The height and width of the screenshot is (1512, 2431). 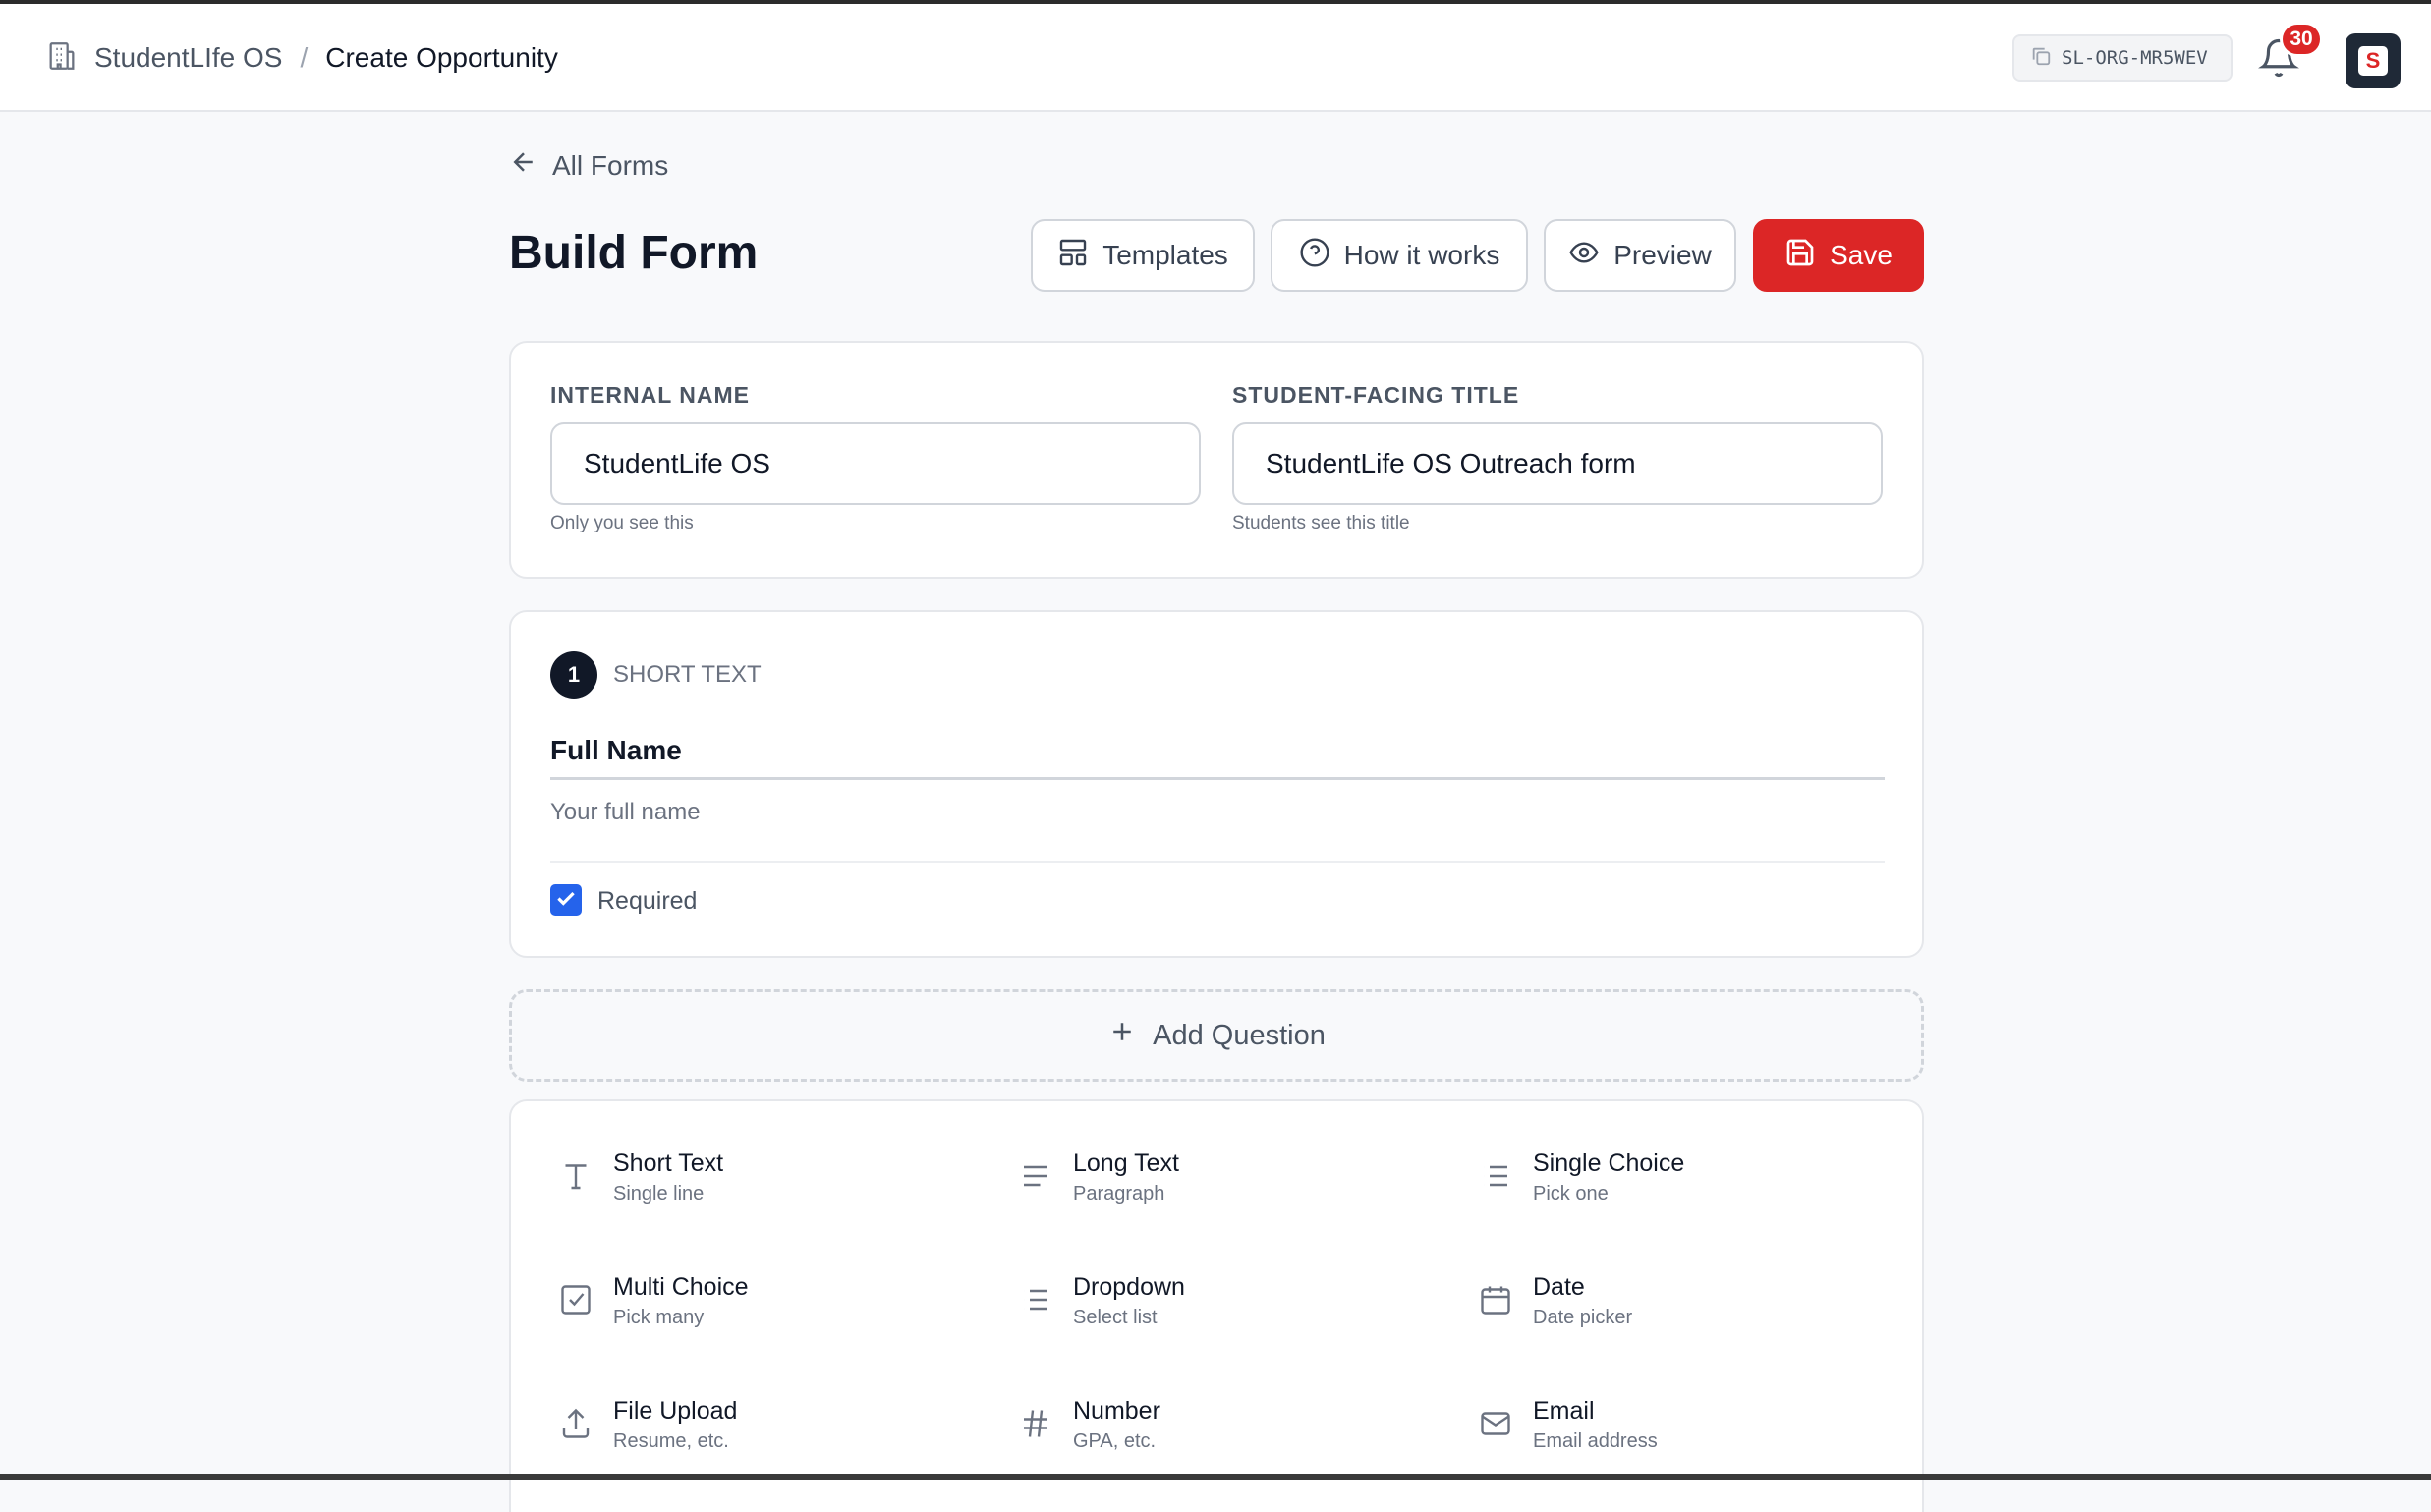 What do you see at coordinates (687, 674) in the screenshot?
I see `question-type-label: SHORT TEXT` at bounding box center [687, 674].